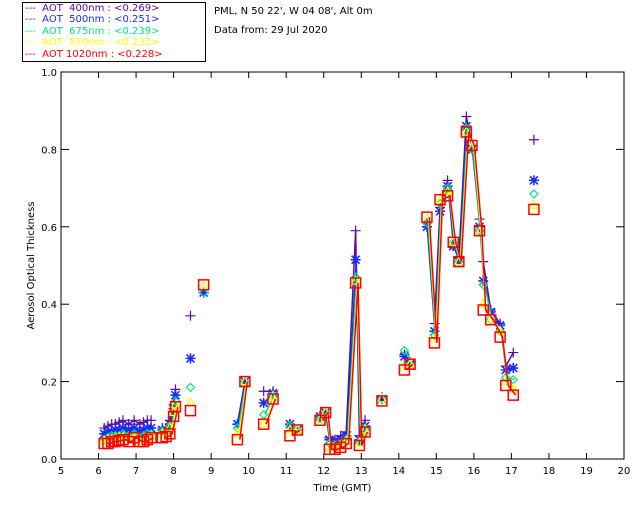  I want to click on x-tick-label: 14, so click(398, 471).